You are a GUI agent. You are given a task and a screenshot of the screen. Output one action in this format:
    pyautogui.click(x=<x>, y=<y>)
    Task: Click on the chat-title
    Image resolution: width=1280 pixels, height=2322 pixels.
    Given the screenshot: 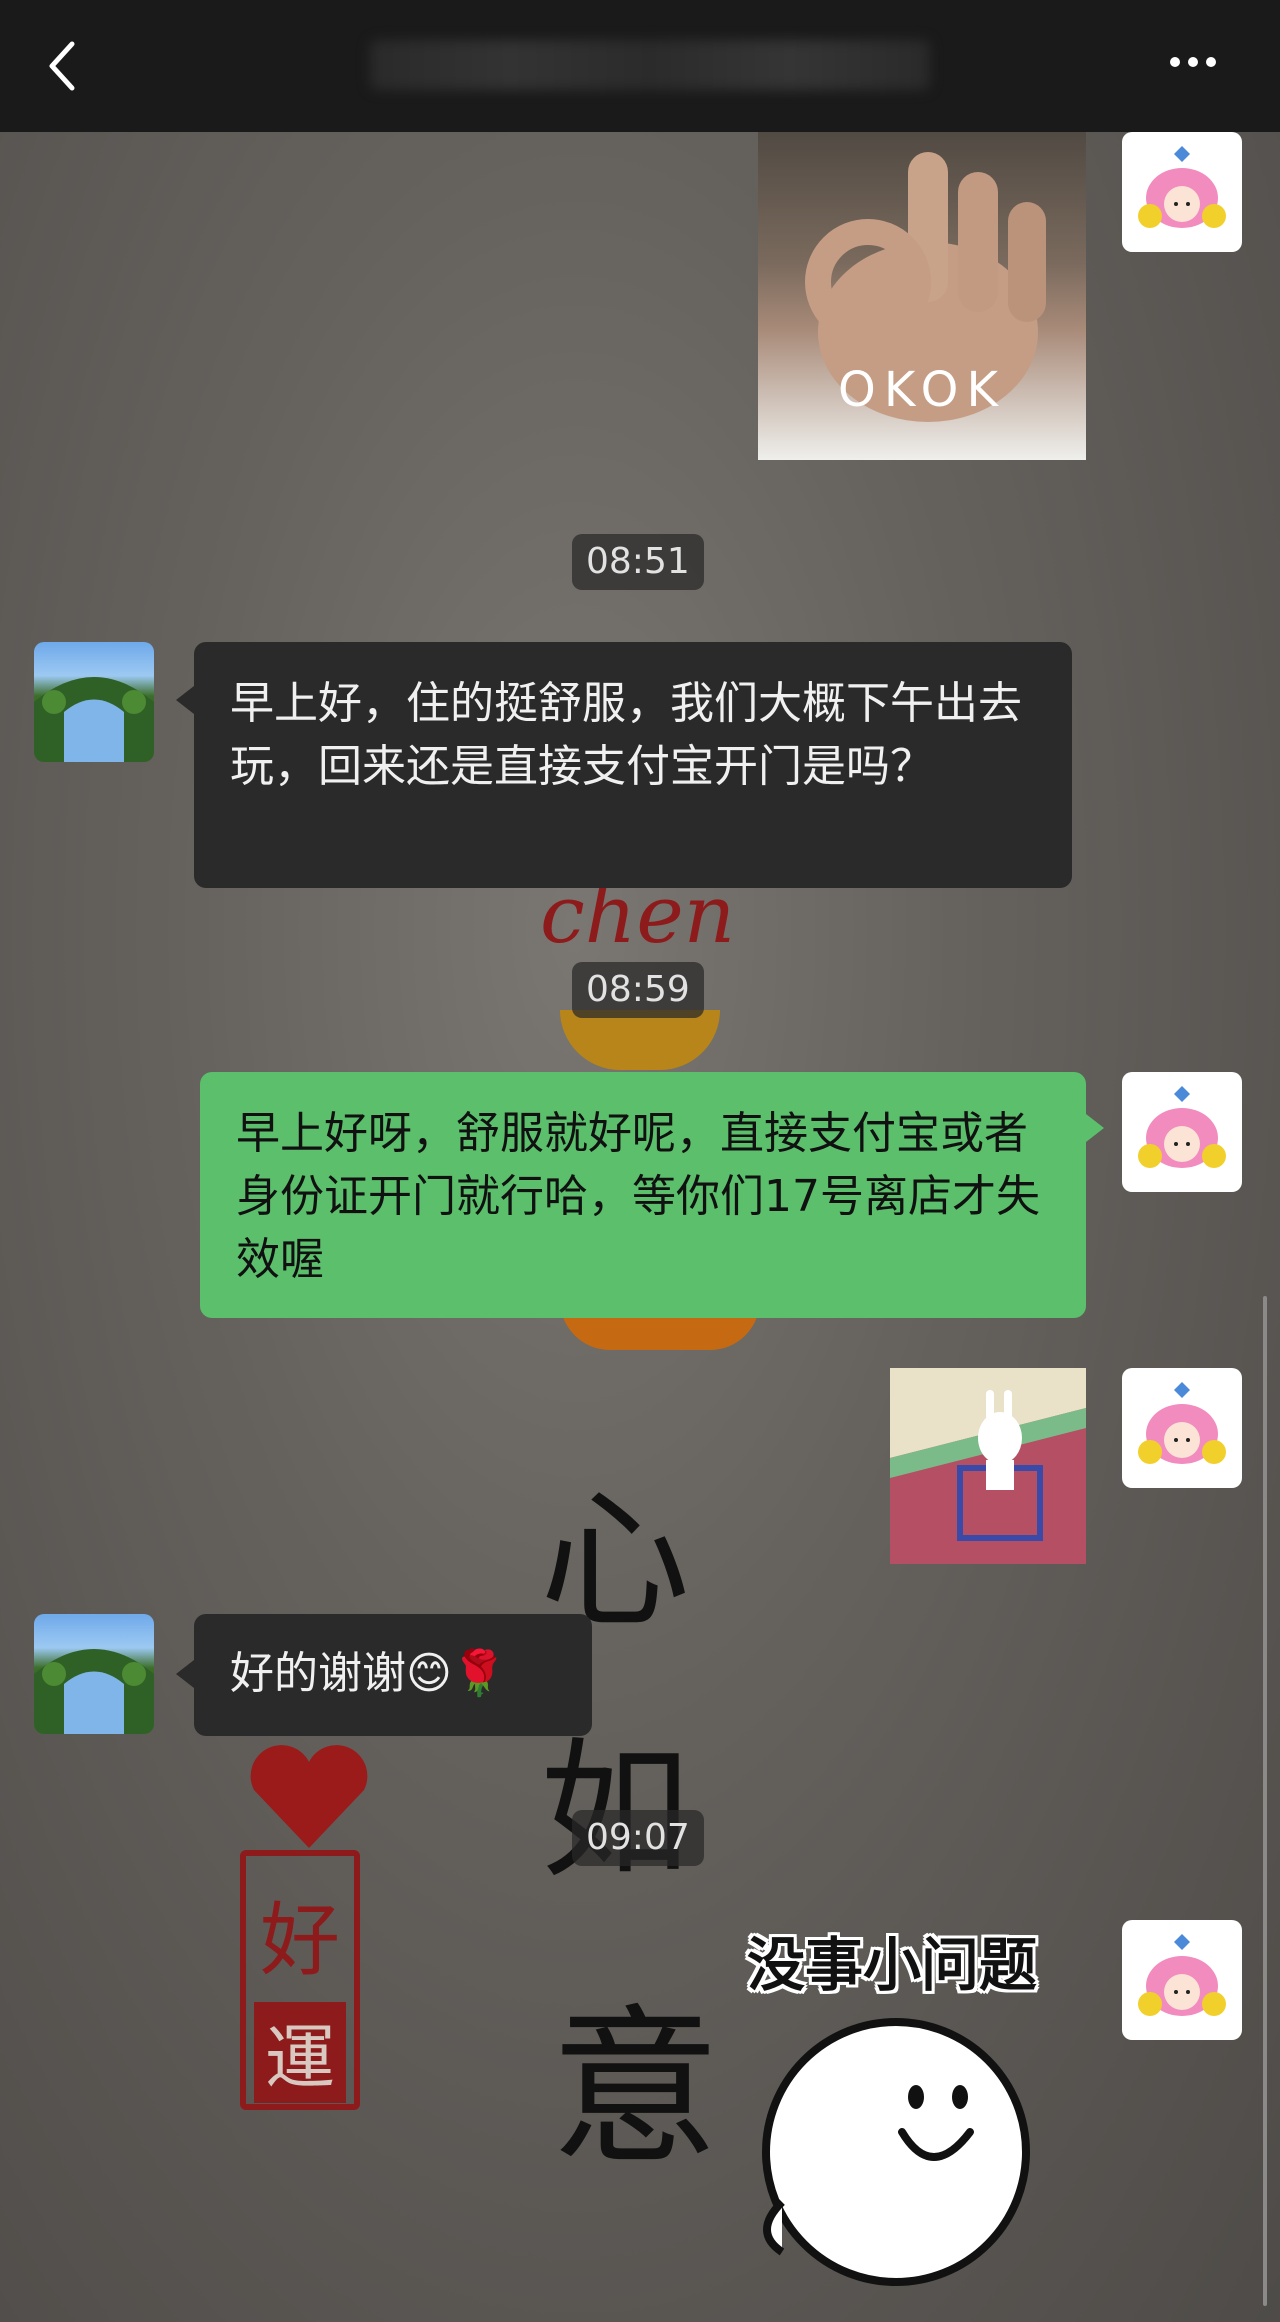 What is the action you would take?
    pyautogui.click(x=650, y=66)
    